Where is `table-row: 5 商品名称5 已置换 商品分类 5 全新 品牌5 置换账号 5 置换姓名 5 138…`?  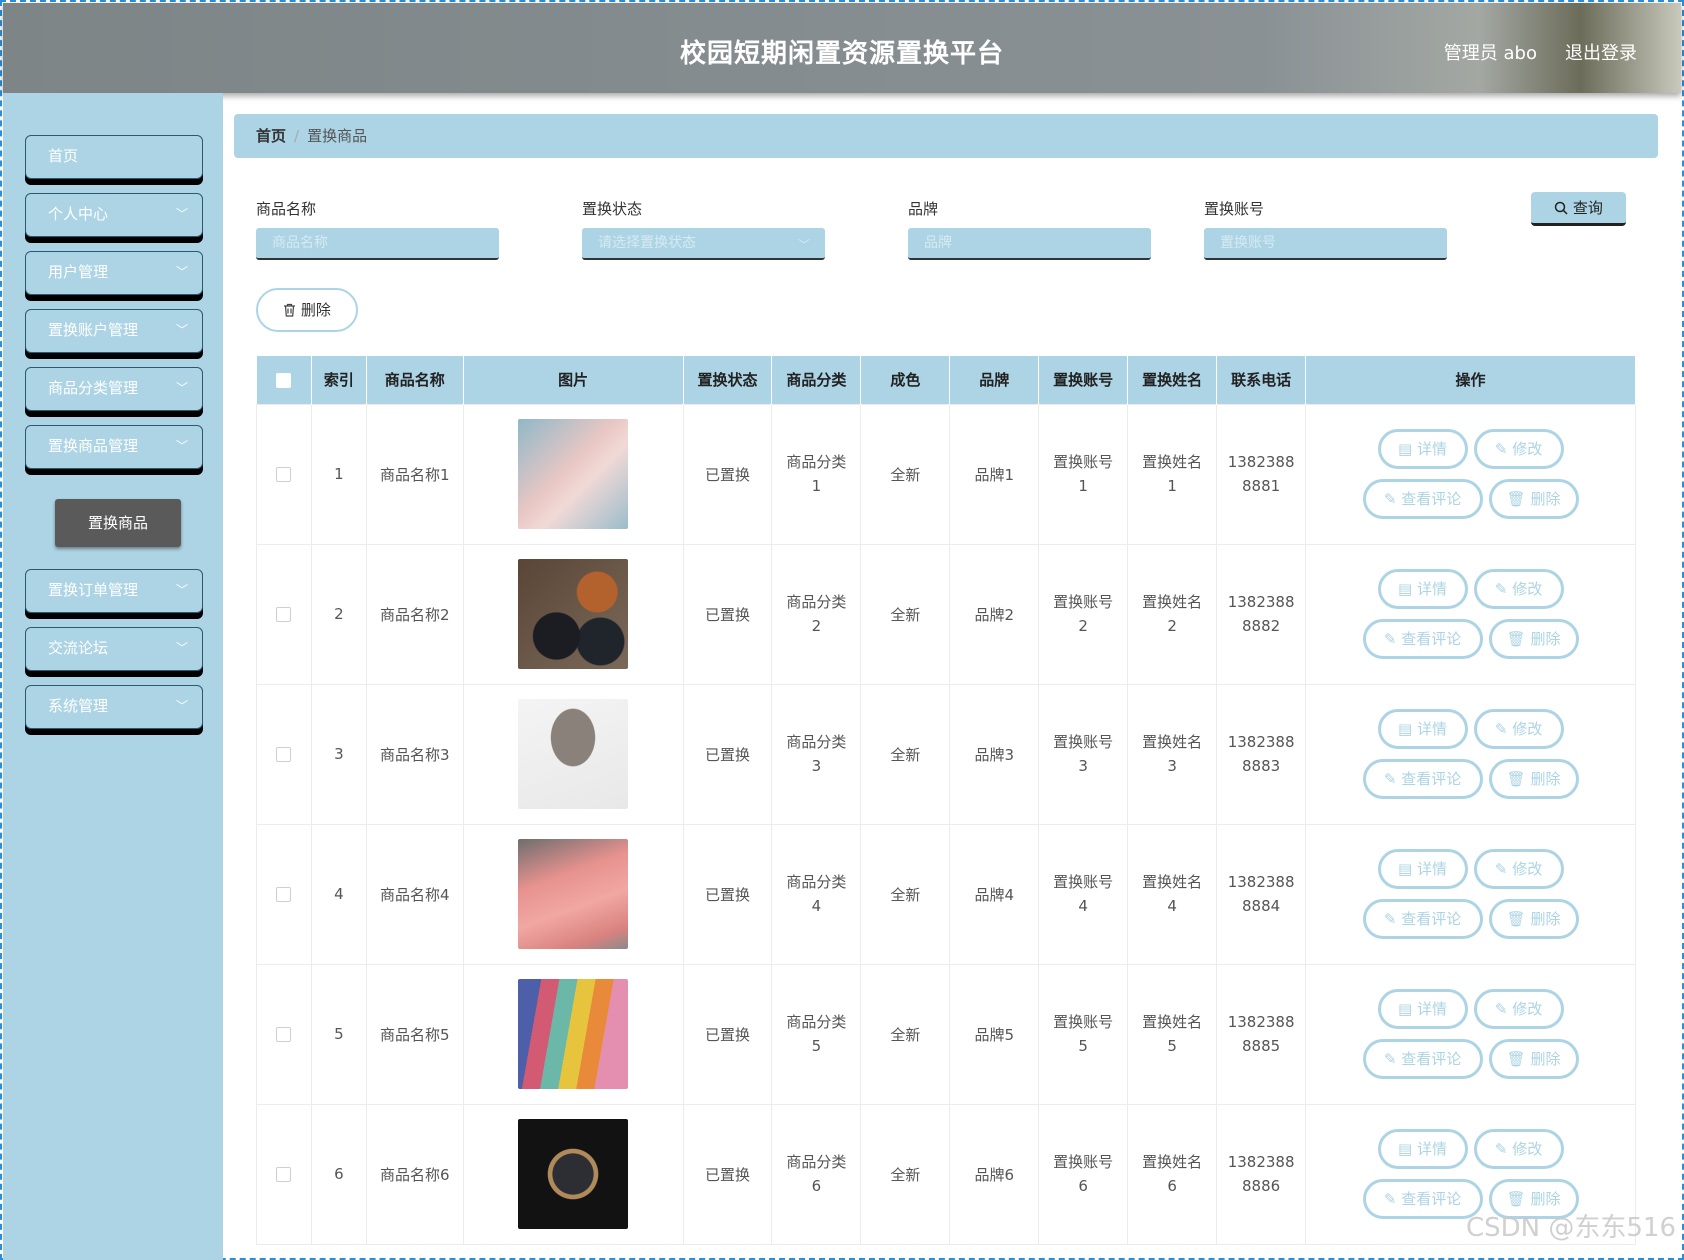
table-row: 5 商品名称5 已置换 商品分类 5 全新 品牌5 置换账号 5 置换姓名 5 138… is located at coordinates (946, 1034).